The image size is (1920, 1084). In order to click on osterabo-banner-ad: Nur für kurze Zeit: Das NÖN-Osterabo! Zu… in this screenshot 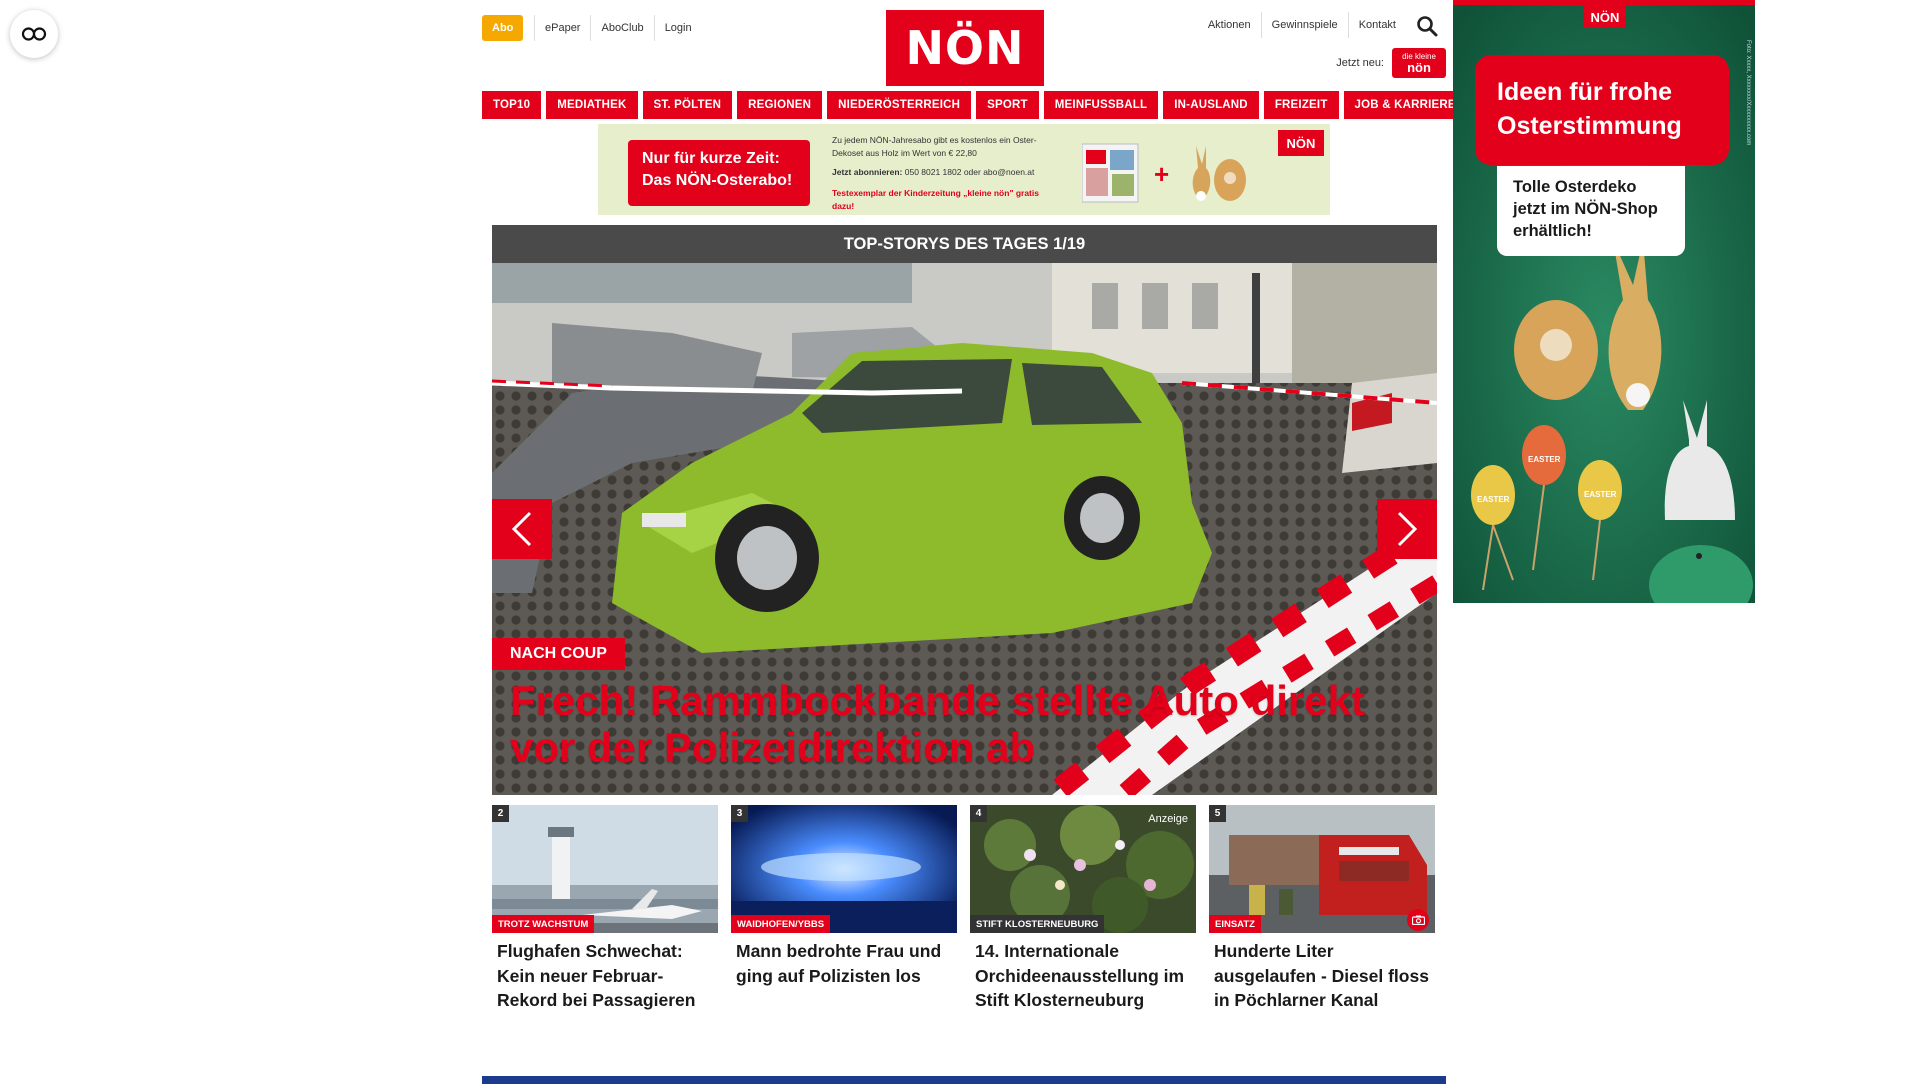, I will do `click(964, 169)`.